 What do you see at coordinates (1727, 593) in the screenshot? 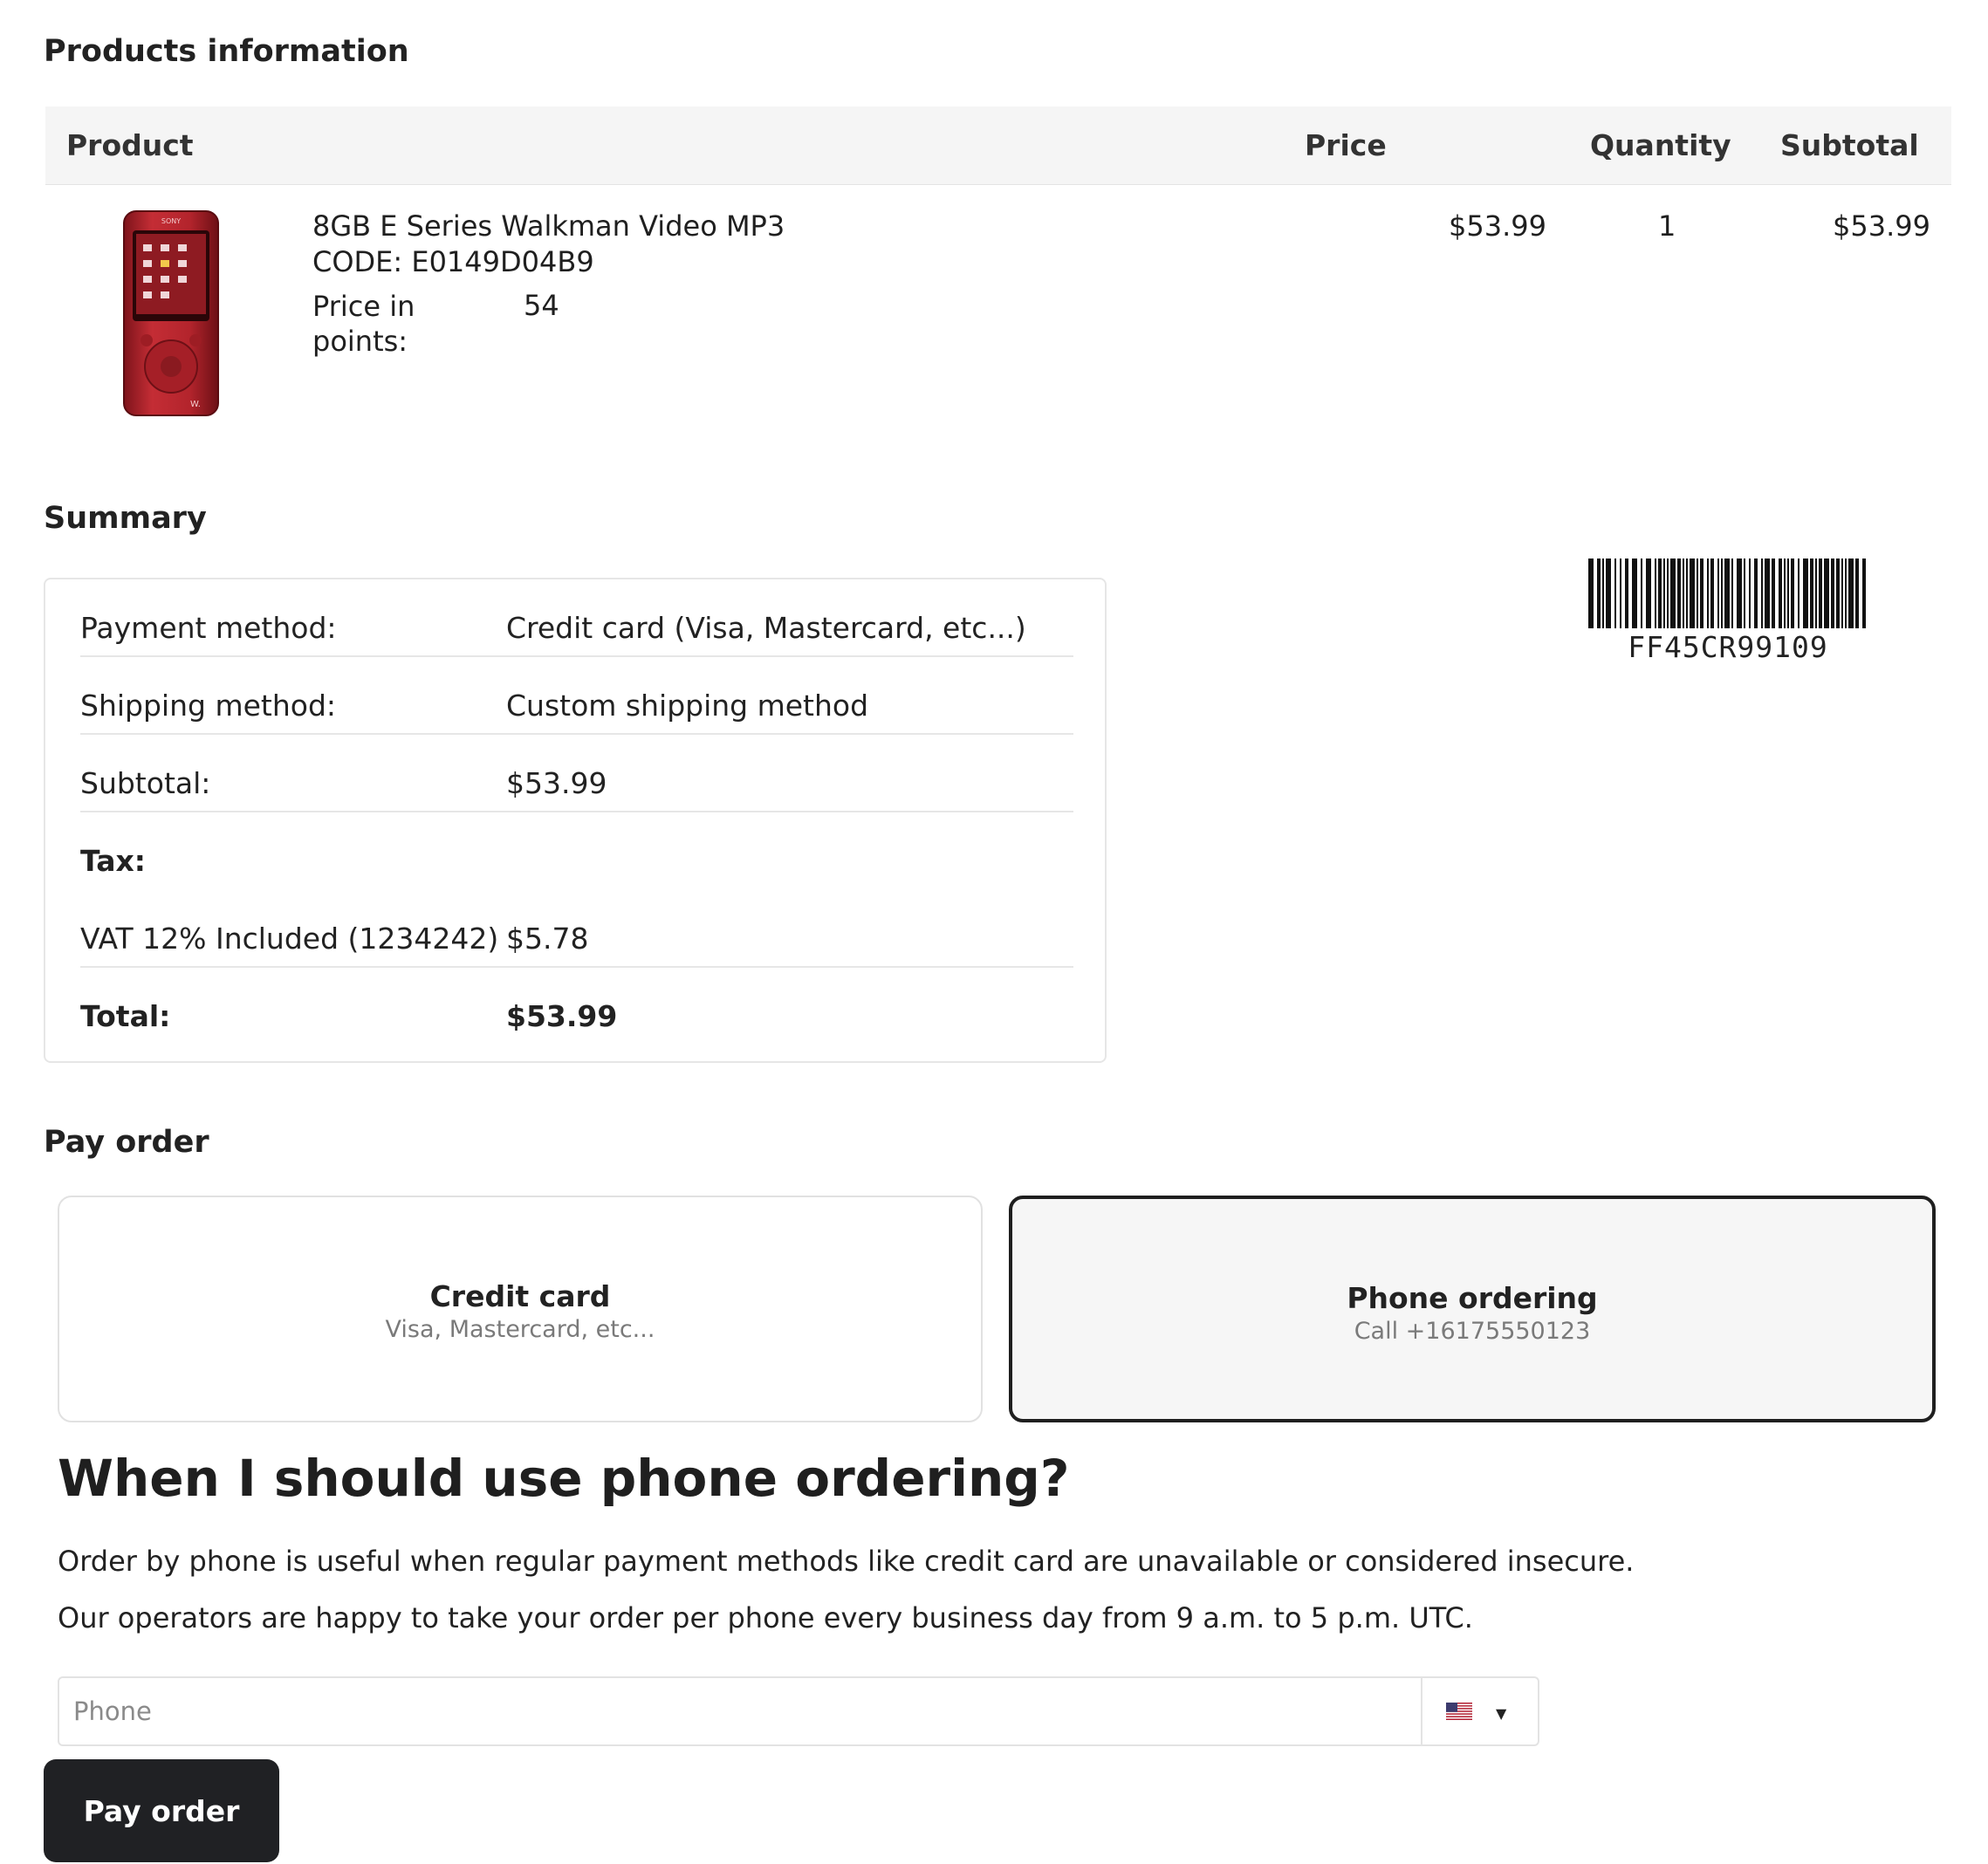
I see `barcode-bars` at bounding box center [1727, 593].